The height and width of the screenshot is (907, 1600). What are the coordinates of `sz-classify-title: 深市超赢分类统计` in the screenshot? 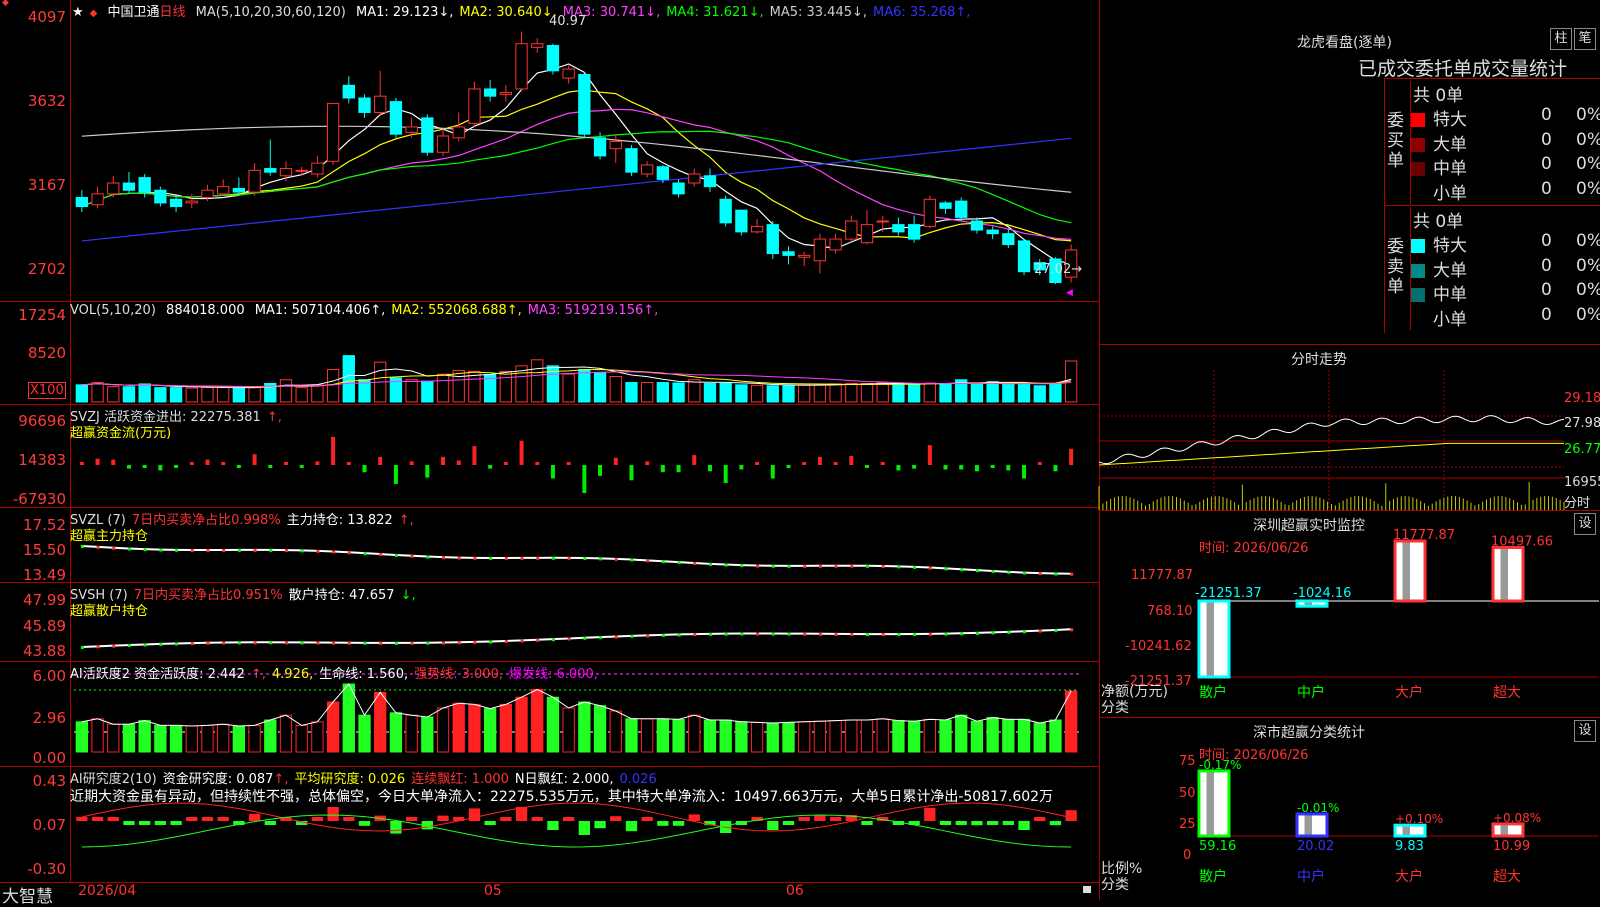 It's located at (1309, 733).